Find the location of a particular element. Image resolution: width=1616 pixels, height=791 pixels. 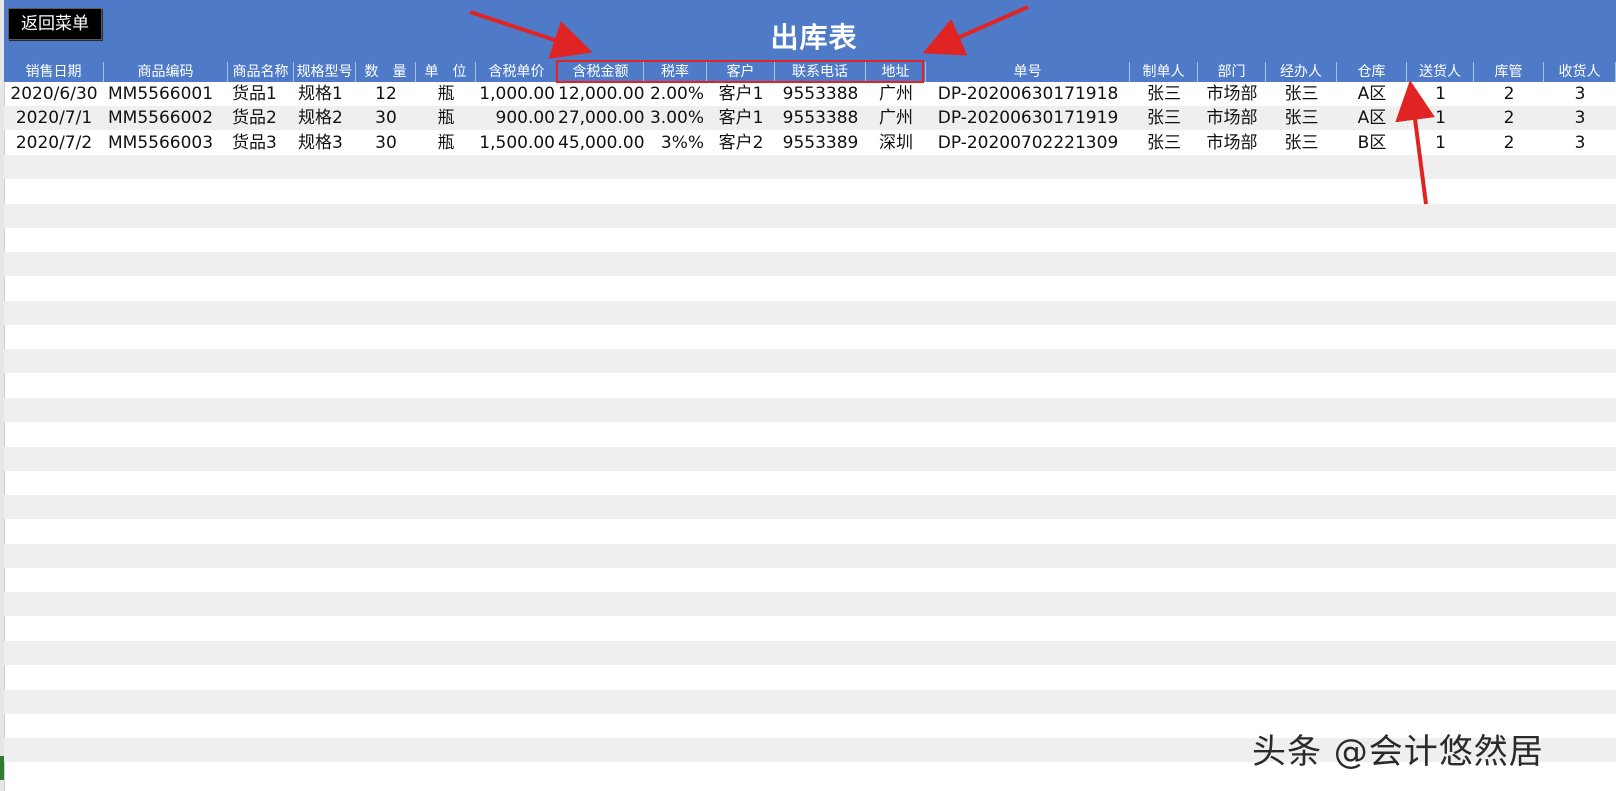

header-product-name: 商品名称 is located at coordinates (261, 72).